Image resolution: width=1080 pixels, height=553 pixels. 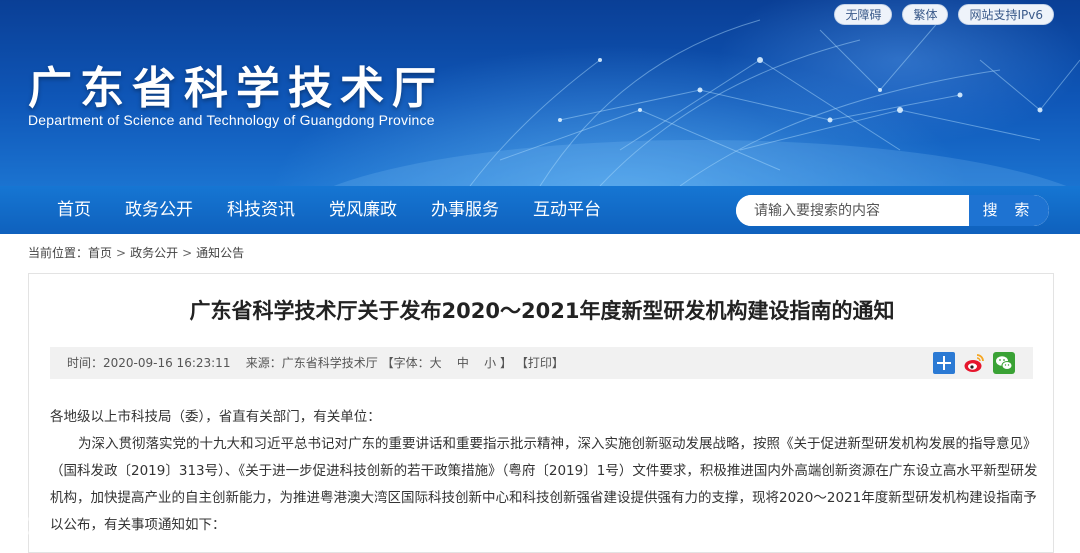 I want to click on nav-item-tech-news: 科技资讯, so click(x=261, y=210).